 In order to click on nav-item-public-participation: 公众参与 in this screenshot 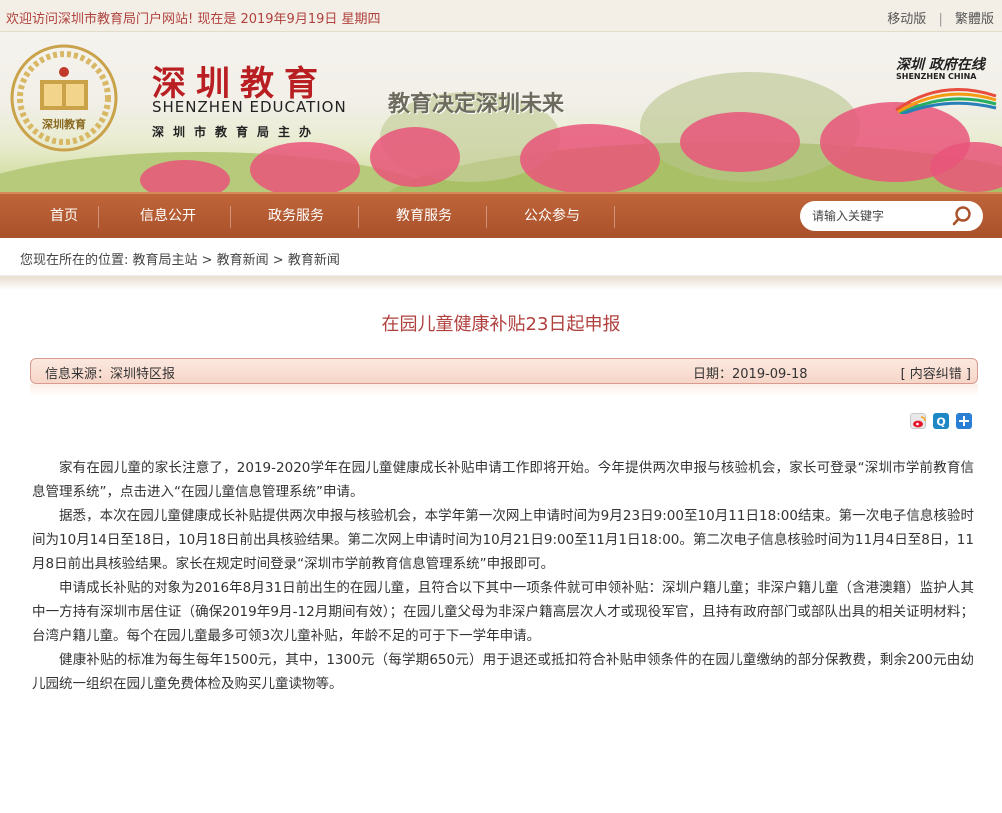, I will do `click(552, 216)`.